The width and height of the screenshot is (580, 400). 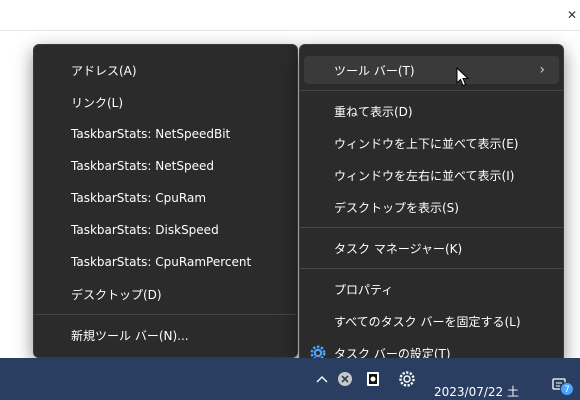 What do you see at coordinates (374, 70) in the screenshot?
I see `menu-item-label: ツール バー(T)` at bounding box center [374, 70].